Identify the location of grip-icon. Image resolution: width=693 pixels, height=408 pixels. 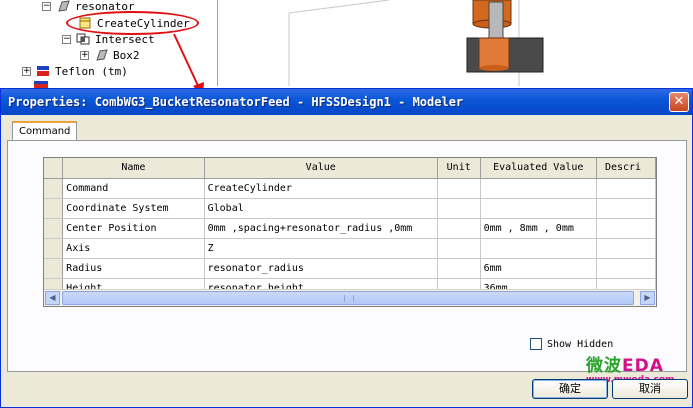
(349, 298).